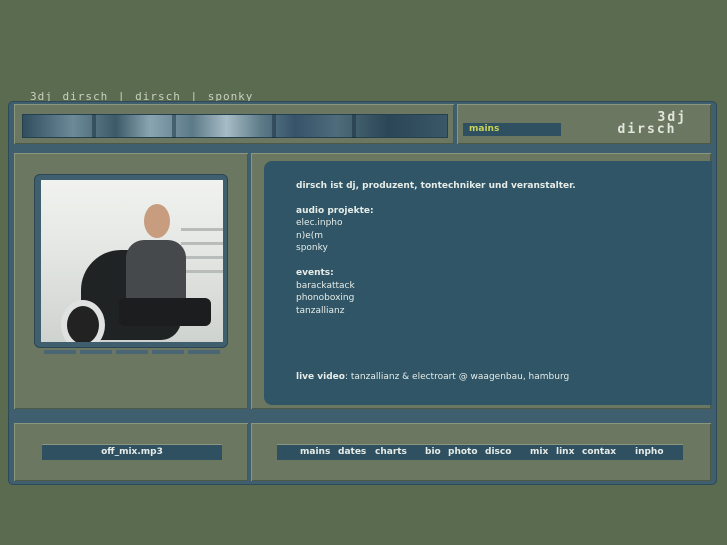  Describe the element at coordinates (132, 261) in the screenshot. I see `dj-portrait-photo` at that location.